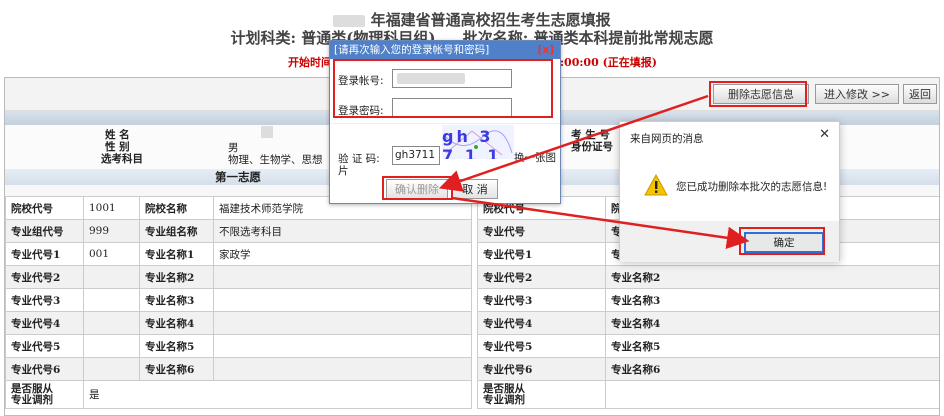 Image resolution: width=944 pixels, height=416 pixels. I want to click on arrow-confirm-to-ok, so click(600, 222).